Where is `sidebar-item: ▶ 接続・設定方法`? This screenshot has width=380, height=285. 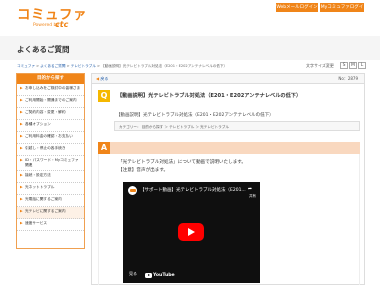
sidebar-item: ▶ 接続・設定方法 is located at coordinates (50, 177).